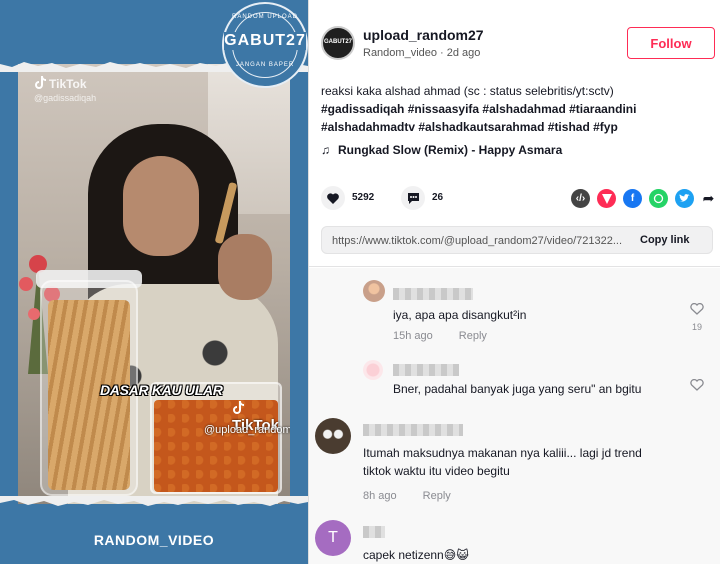 The height and width of the screenshot is (564, 720). I want to click on badge-top-text: RANDOM UPLOAD, so click(264, 17).